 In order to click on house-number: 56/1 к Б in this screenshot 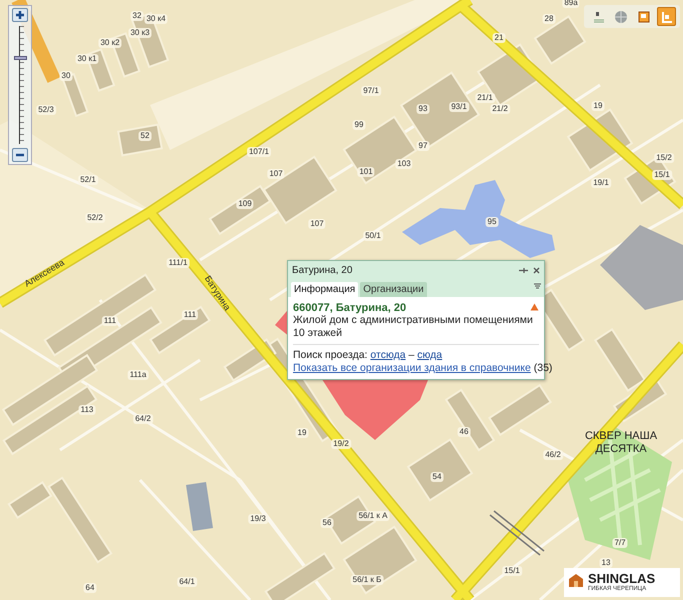, I will do `click(367, 580)`.